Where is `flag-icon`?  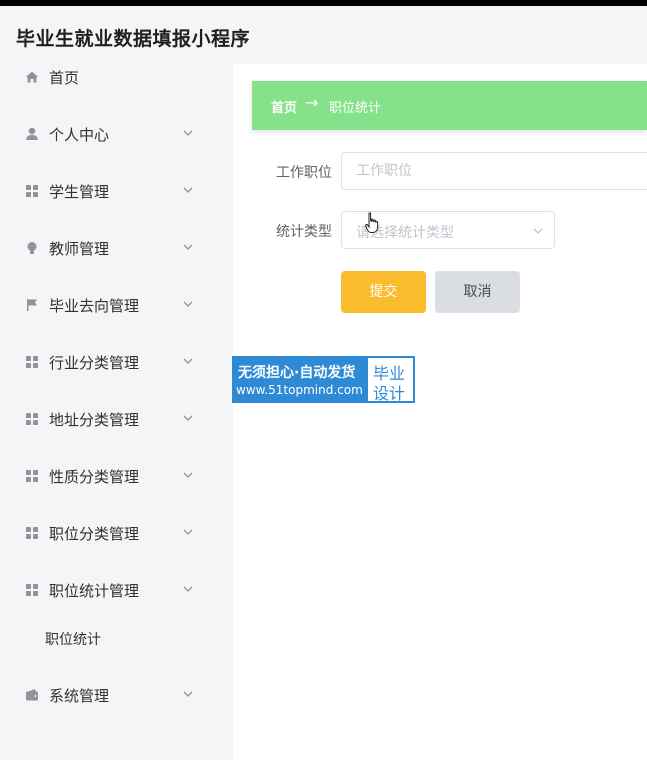
flag-icon is located at coordinates (32, 305).